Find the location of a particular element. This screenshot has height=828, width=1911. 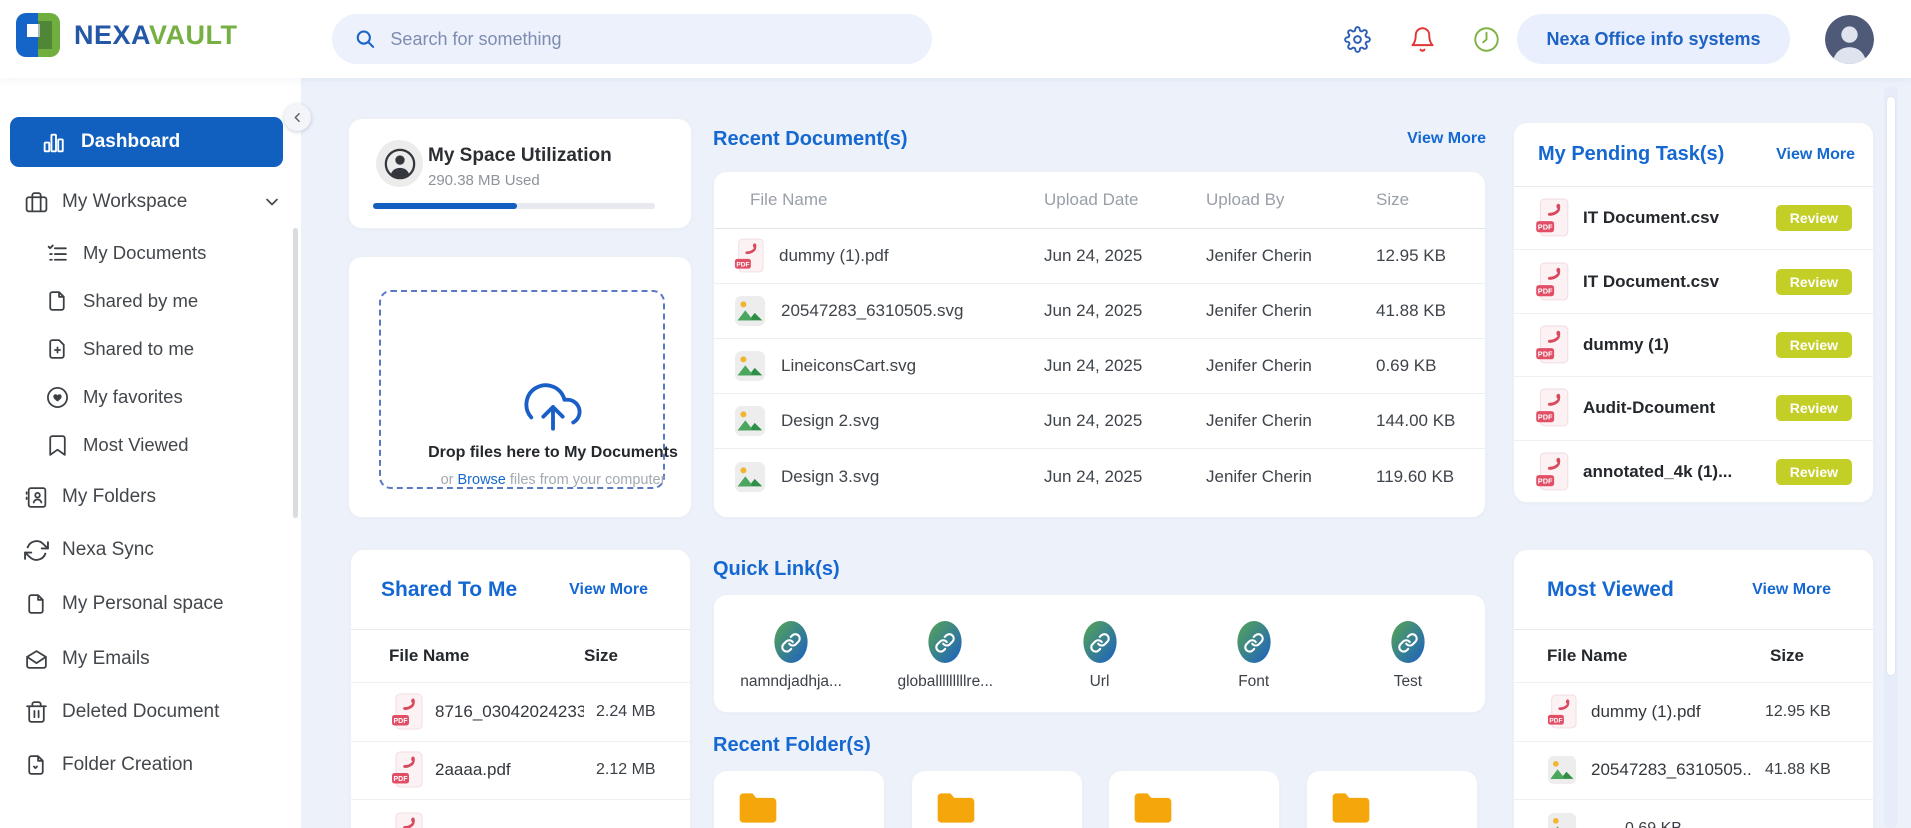

file-size: 119.60 KB is located at coordinates (1415, 476).